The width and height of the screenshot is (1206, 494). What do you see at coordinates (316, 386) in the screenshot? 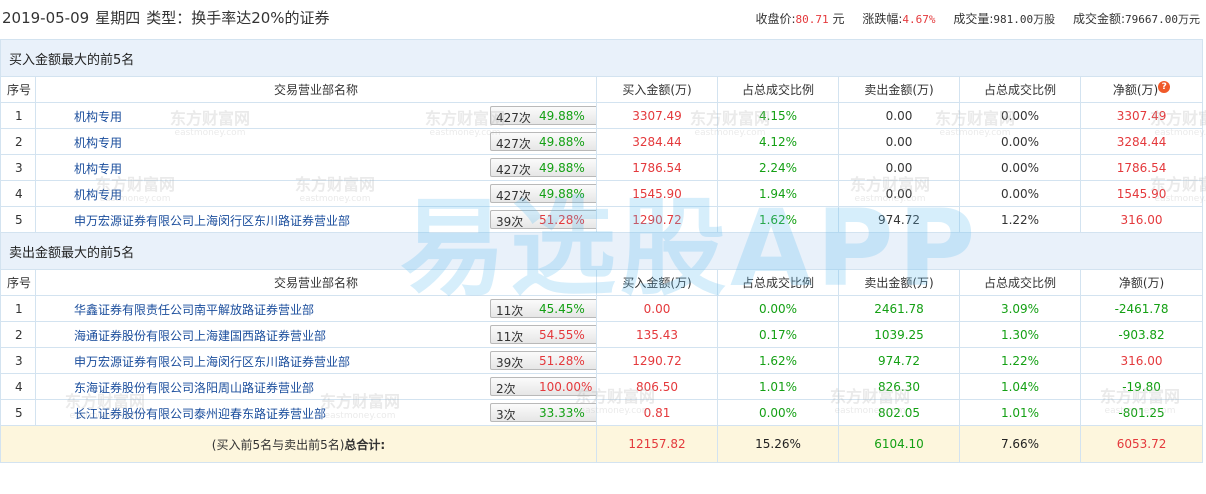
I see `broker-cell: 东海证券股份有限公司洛阳周山路证券营业部 2次 100.00%` at bounding box center [316, 386].